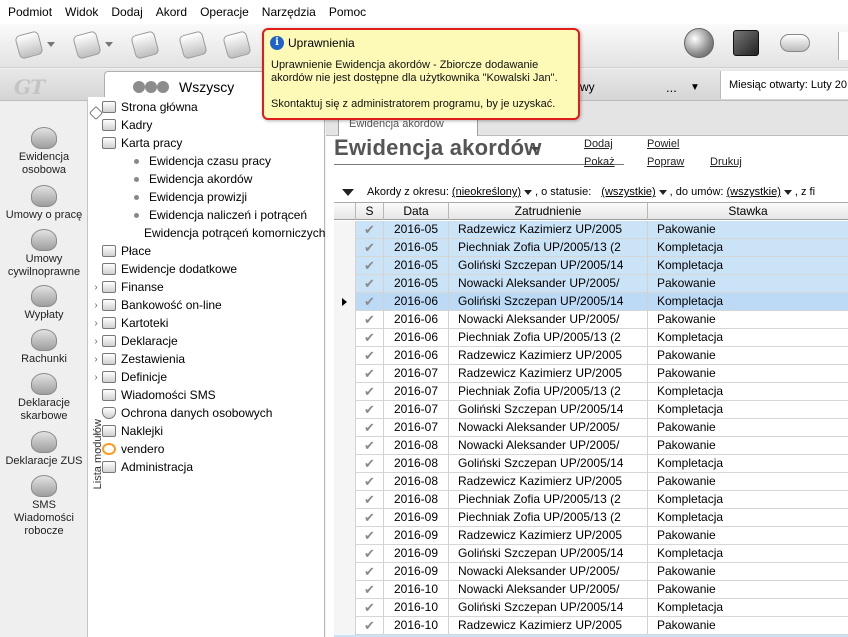 Image resolution: width=848 pixels, height=637 pixels. What do you see at coordinates (44, 152) in the screenshot?
I see `sidebar-item-ewidencja-osobowa: Ewidencja osobowa` at bounding box center [44, 152].